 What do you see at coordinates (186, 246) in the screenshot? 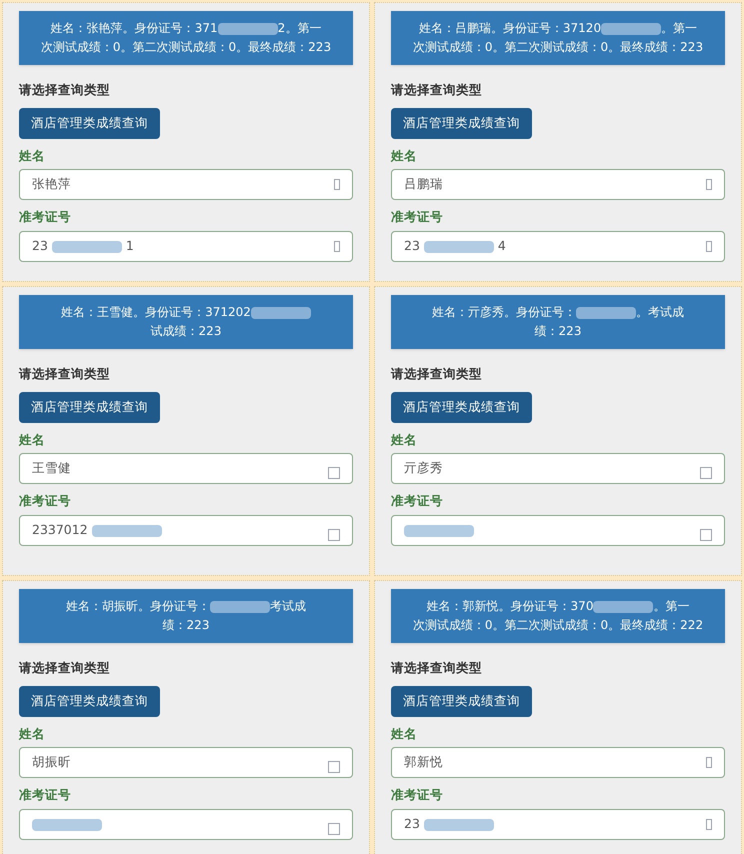
I see `input-field: 23 1` at bounding box center [186, 246].